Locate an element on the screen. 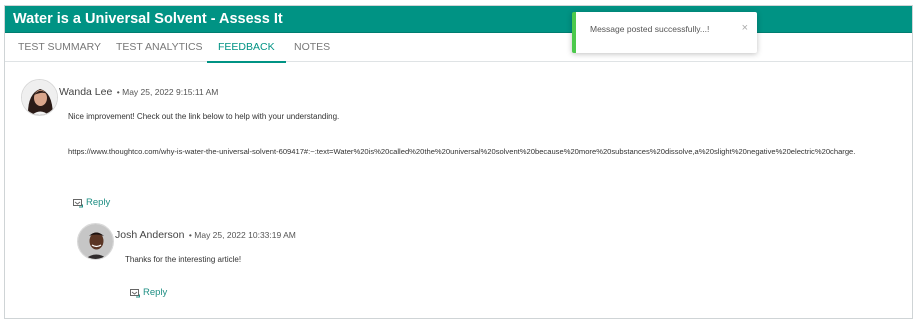 The image size is (922, 332). avatar-josh-anderson is located at coordinates (95, 241).